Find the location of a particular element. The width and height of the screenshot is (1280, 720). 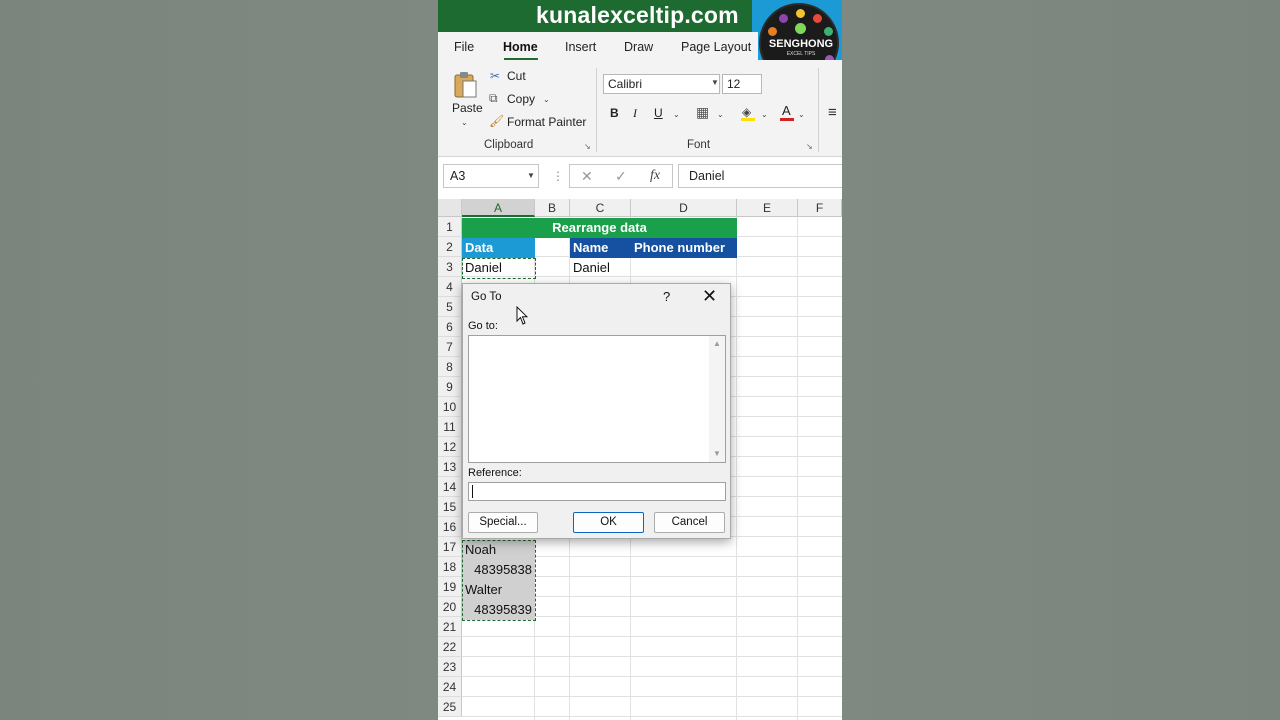

scroll-up-icon: ▲ is located at coordinates (717, 343).